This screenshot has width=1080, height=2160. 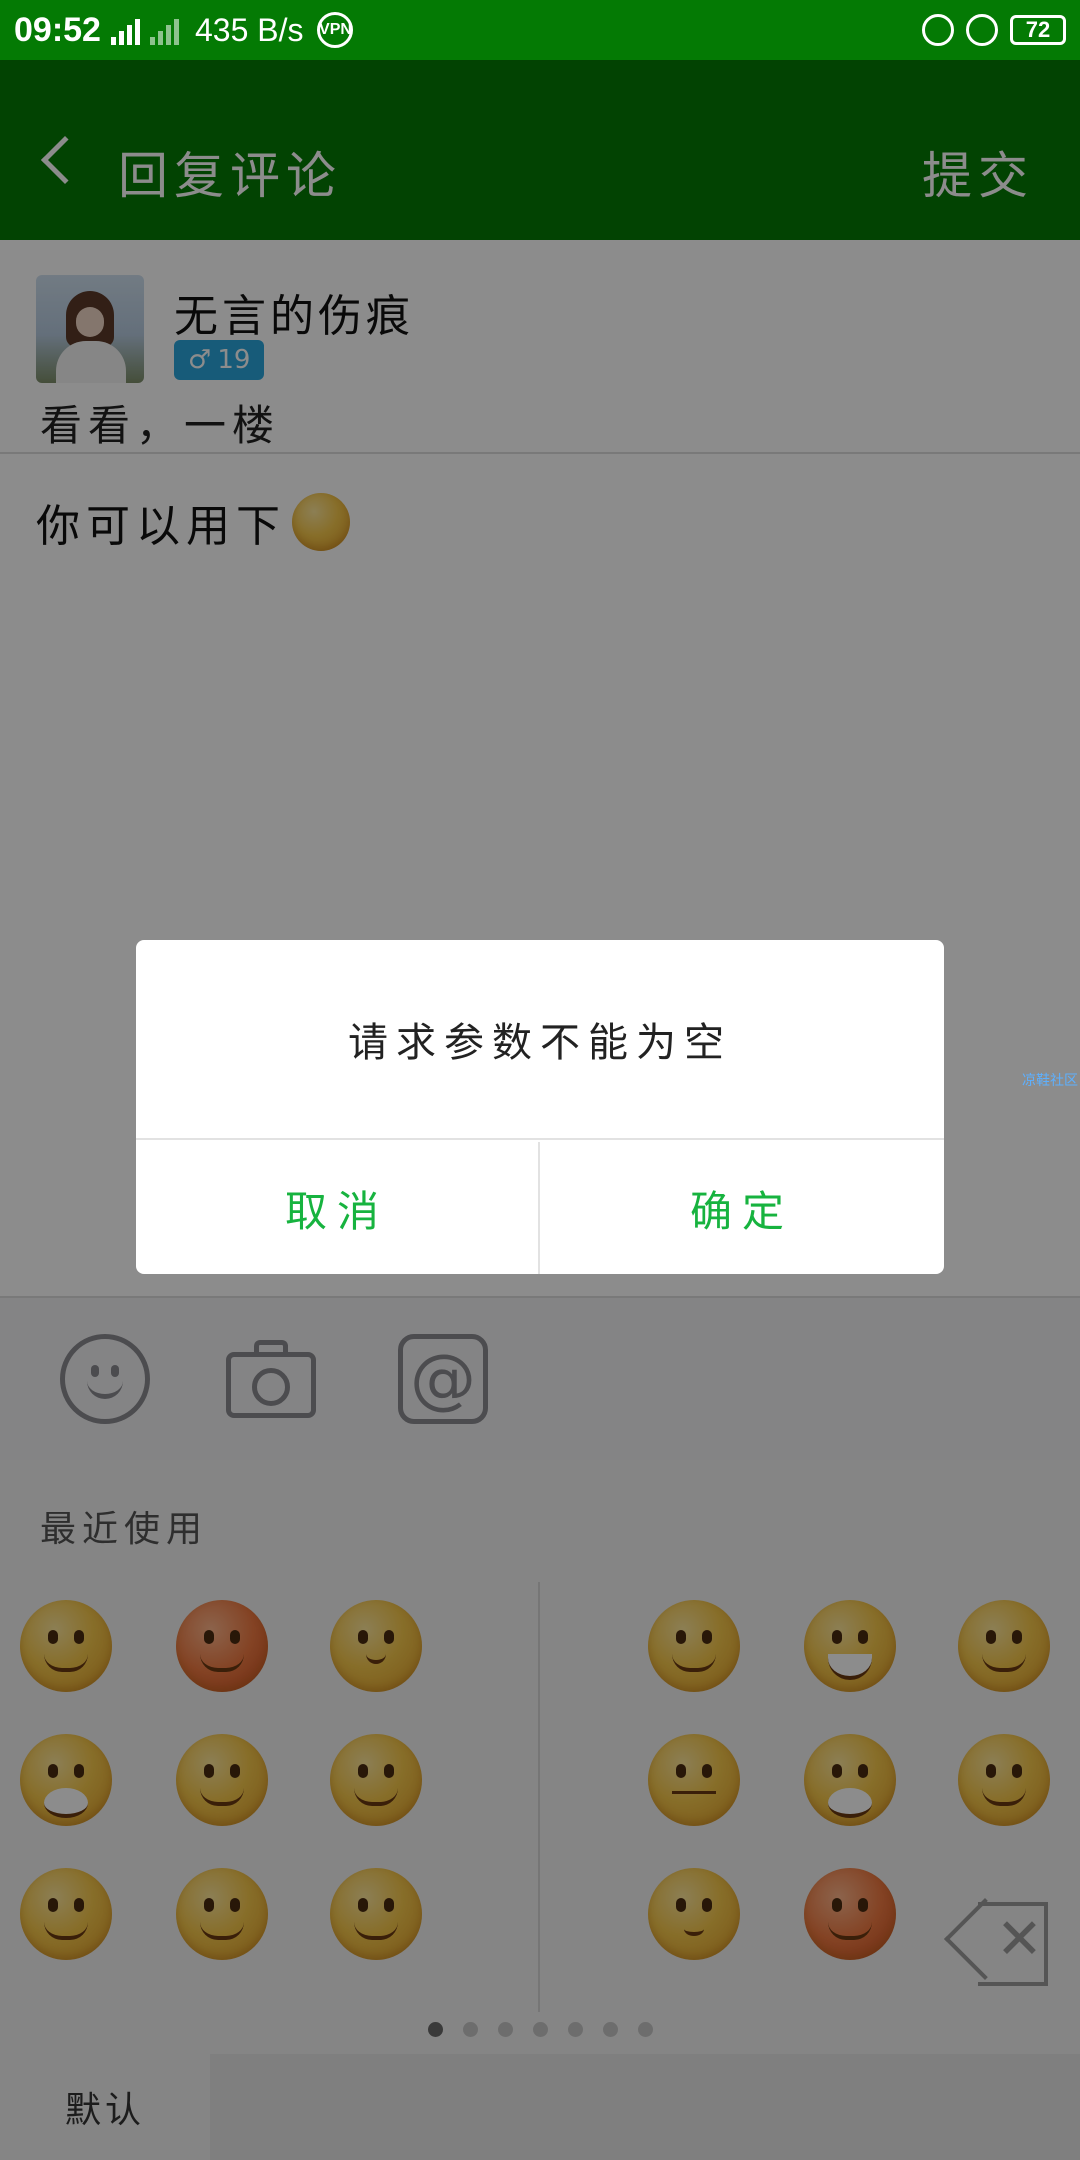 I want to click on status-time: 09:52, so click(x=57, y=29).